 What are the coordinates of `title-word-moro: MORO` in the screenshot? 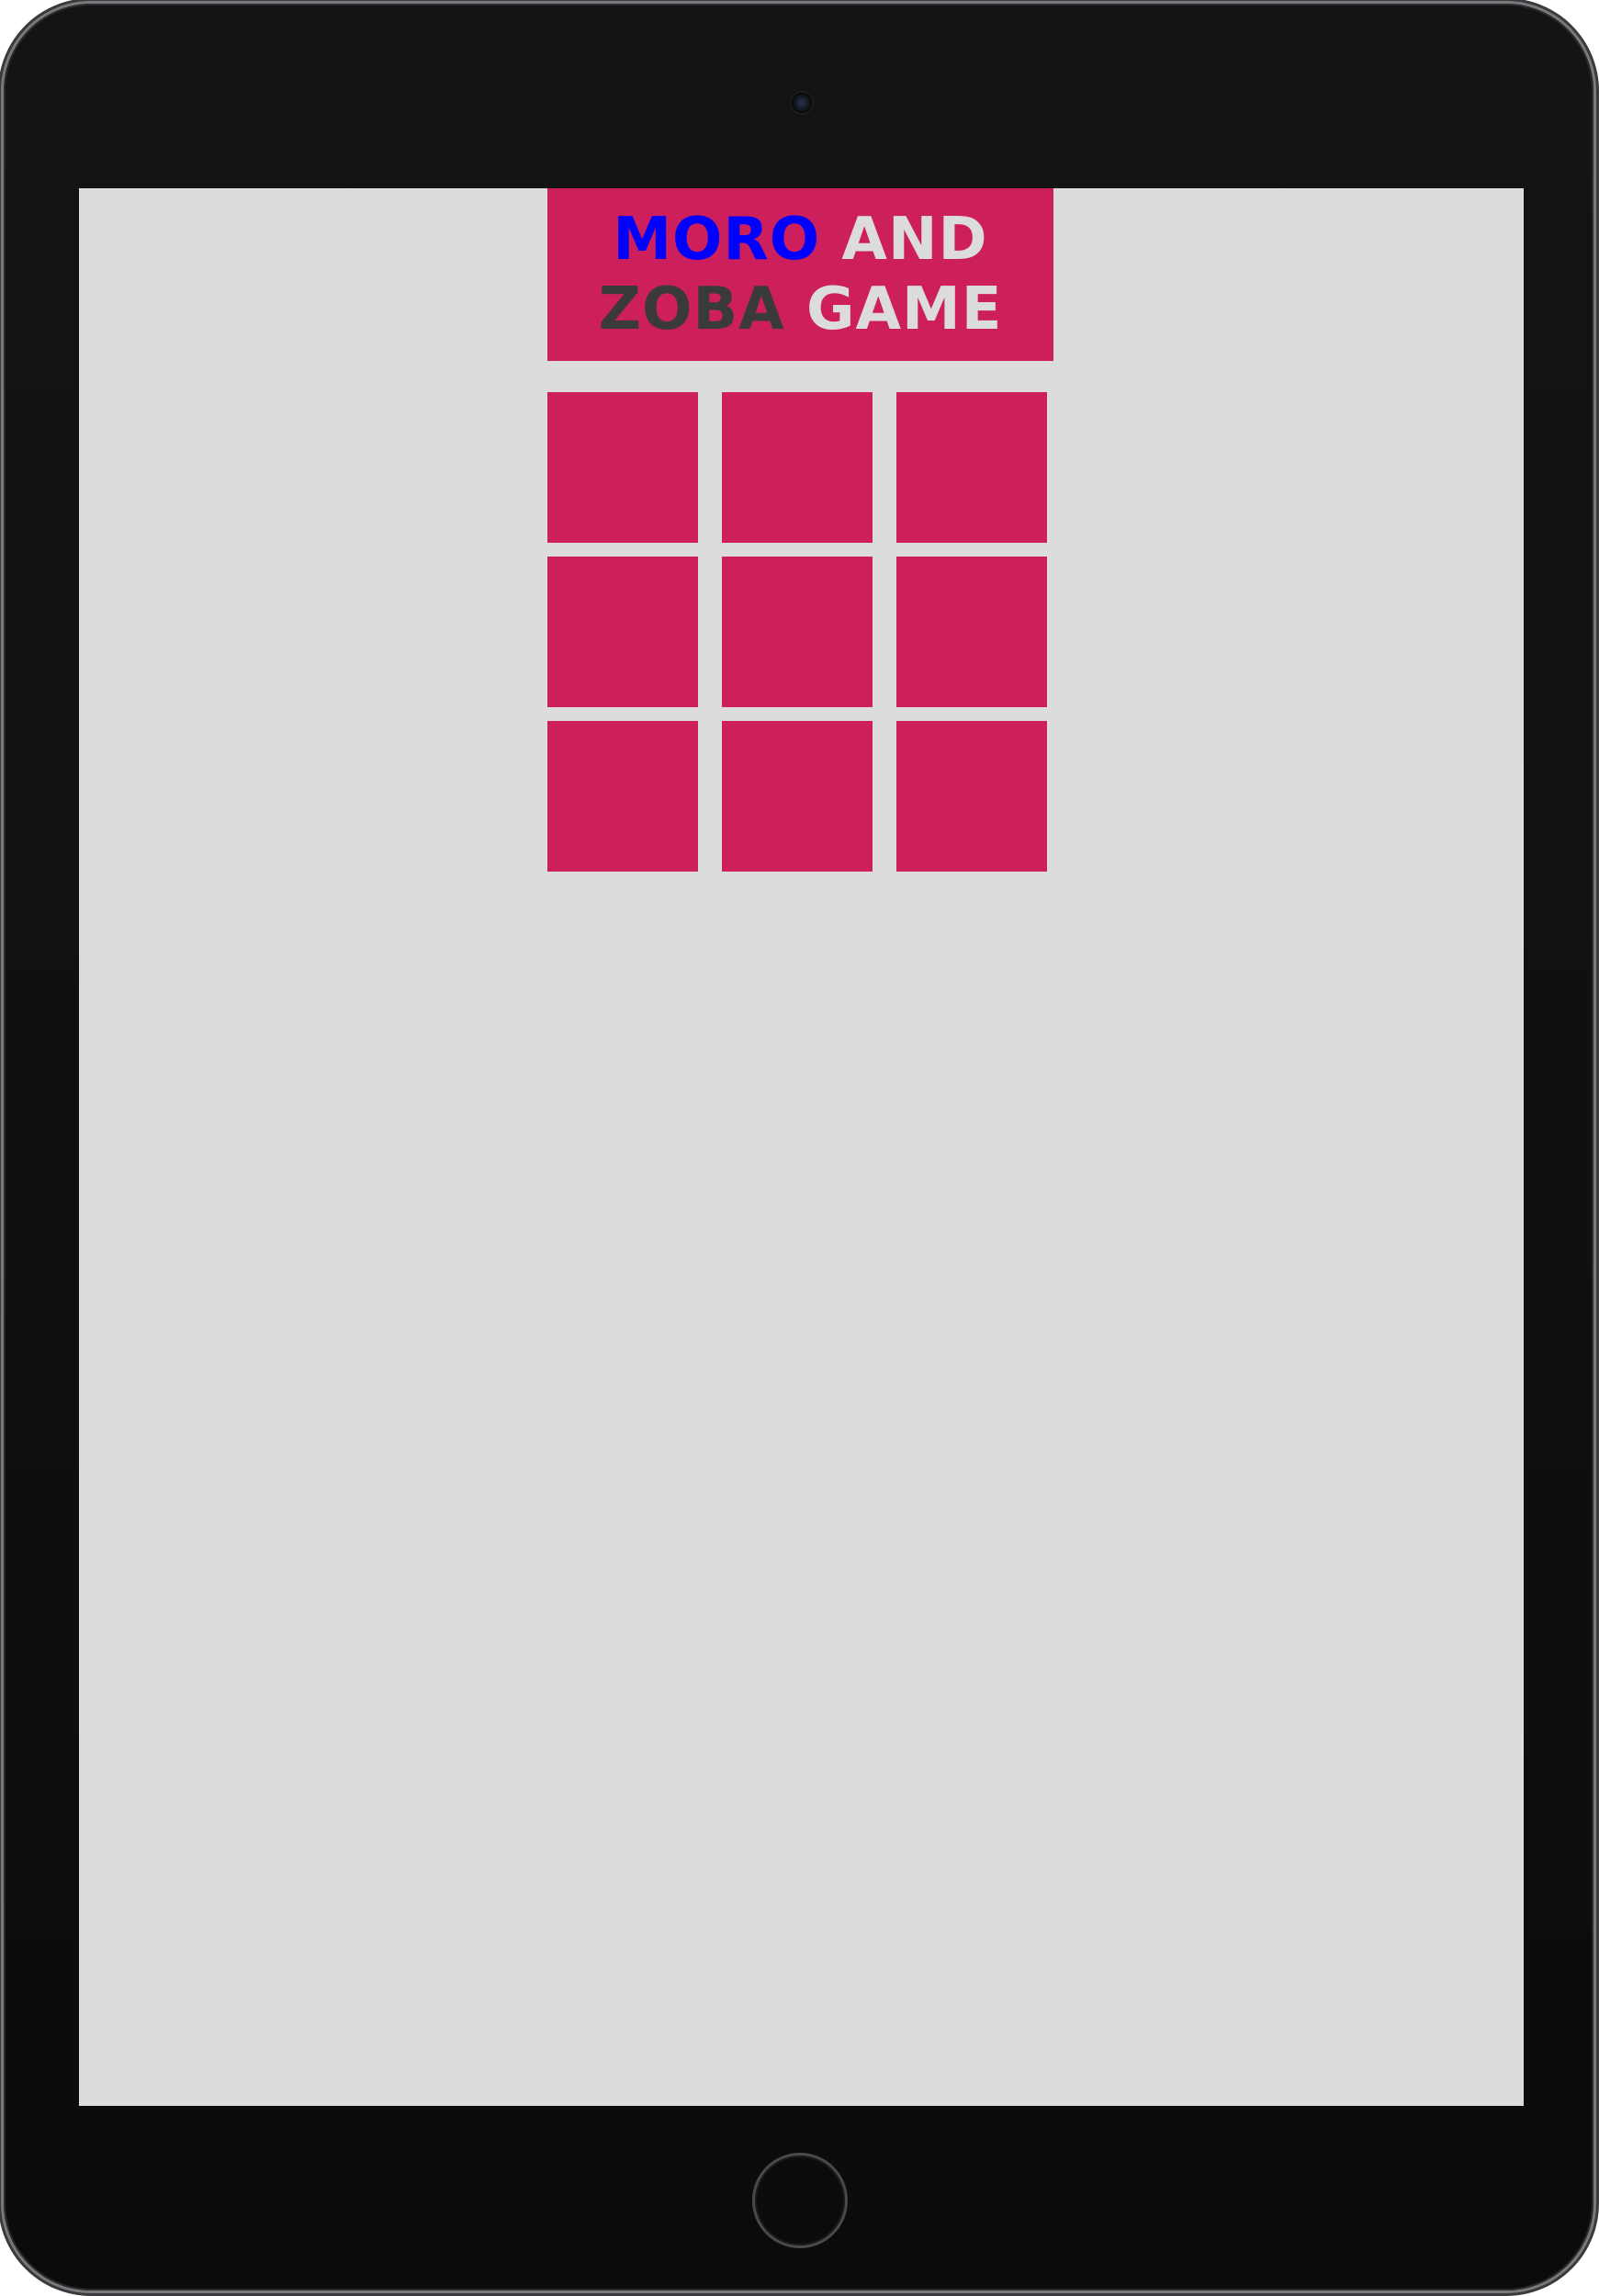 It's located at (717, 240).